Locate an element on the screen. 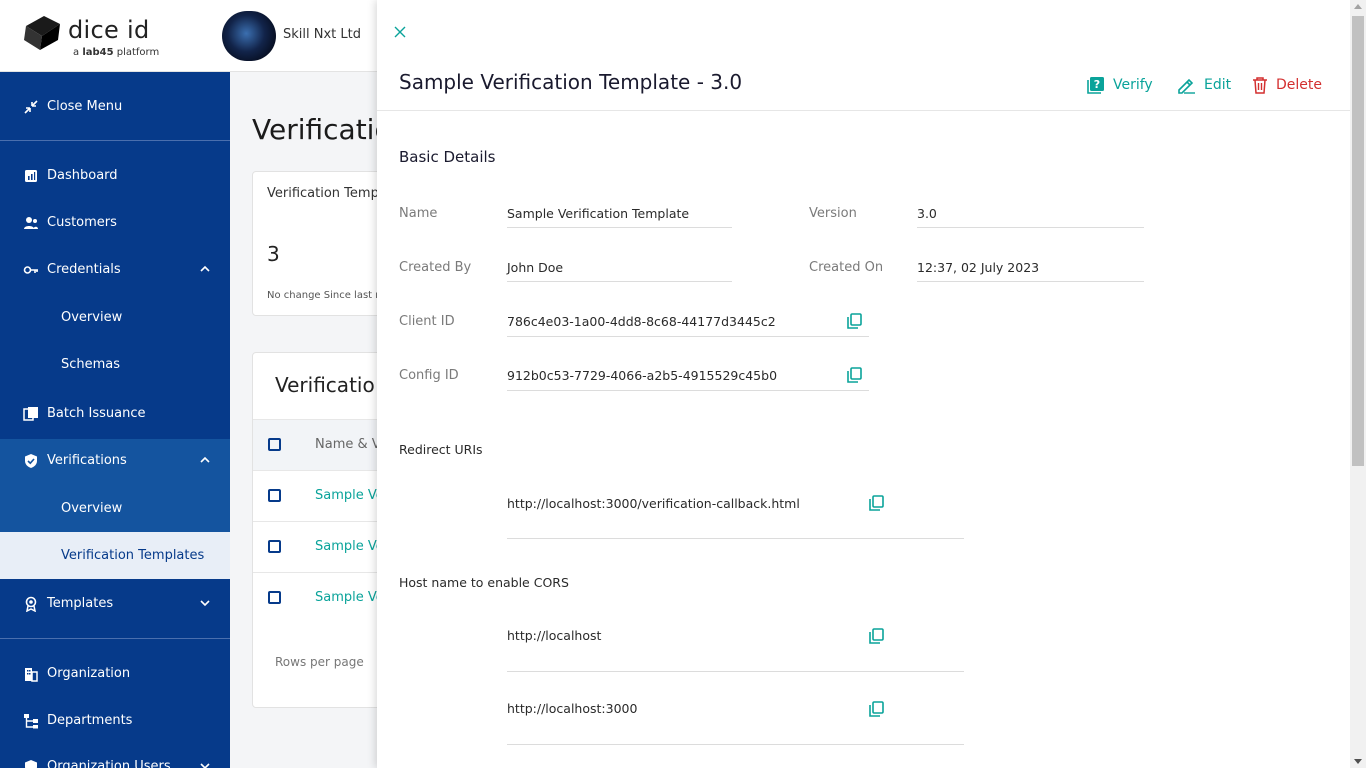 The width and height of the screenshot is (1366, 768). scroll-up-arrow is located at coordinates (1358, 6).